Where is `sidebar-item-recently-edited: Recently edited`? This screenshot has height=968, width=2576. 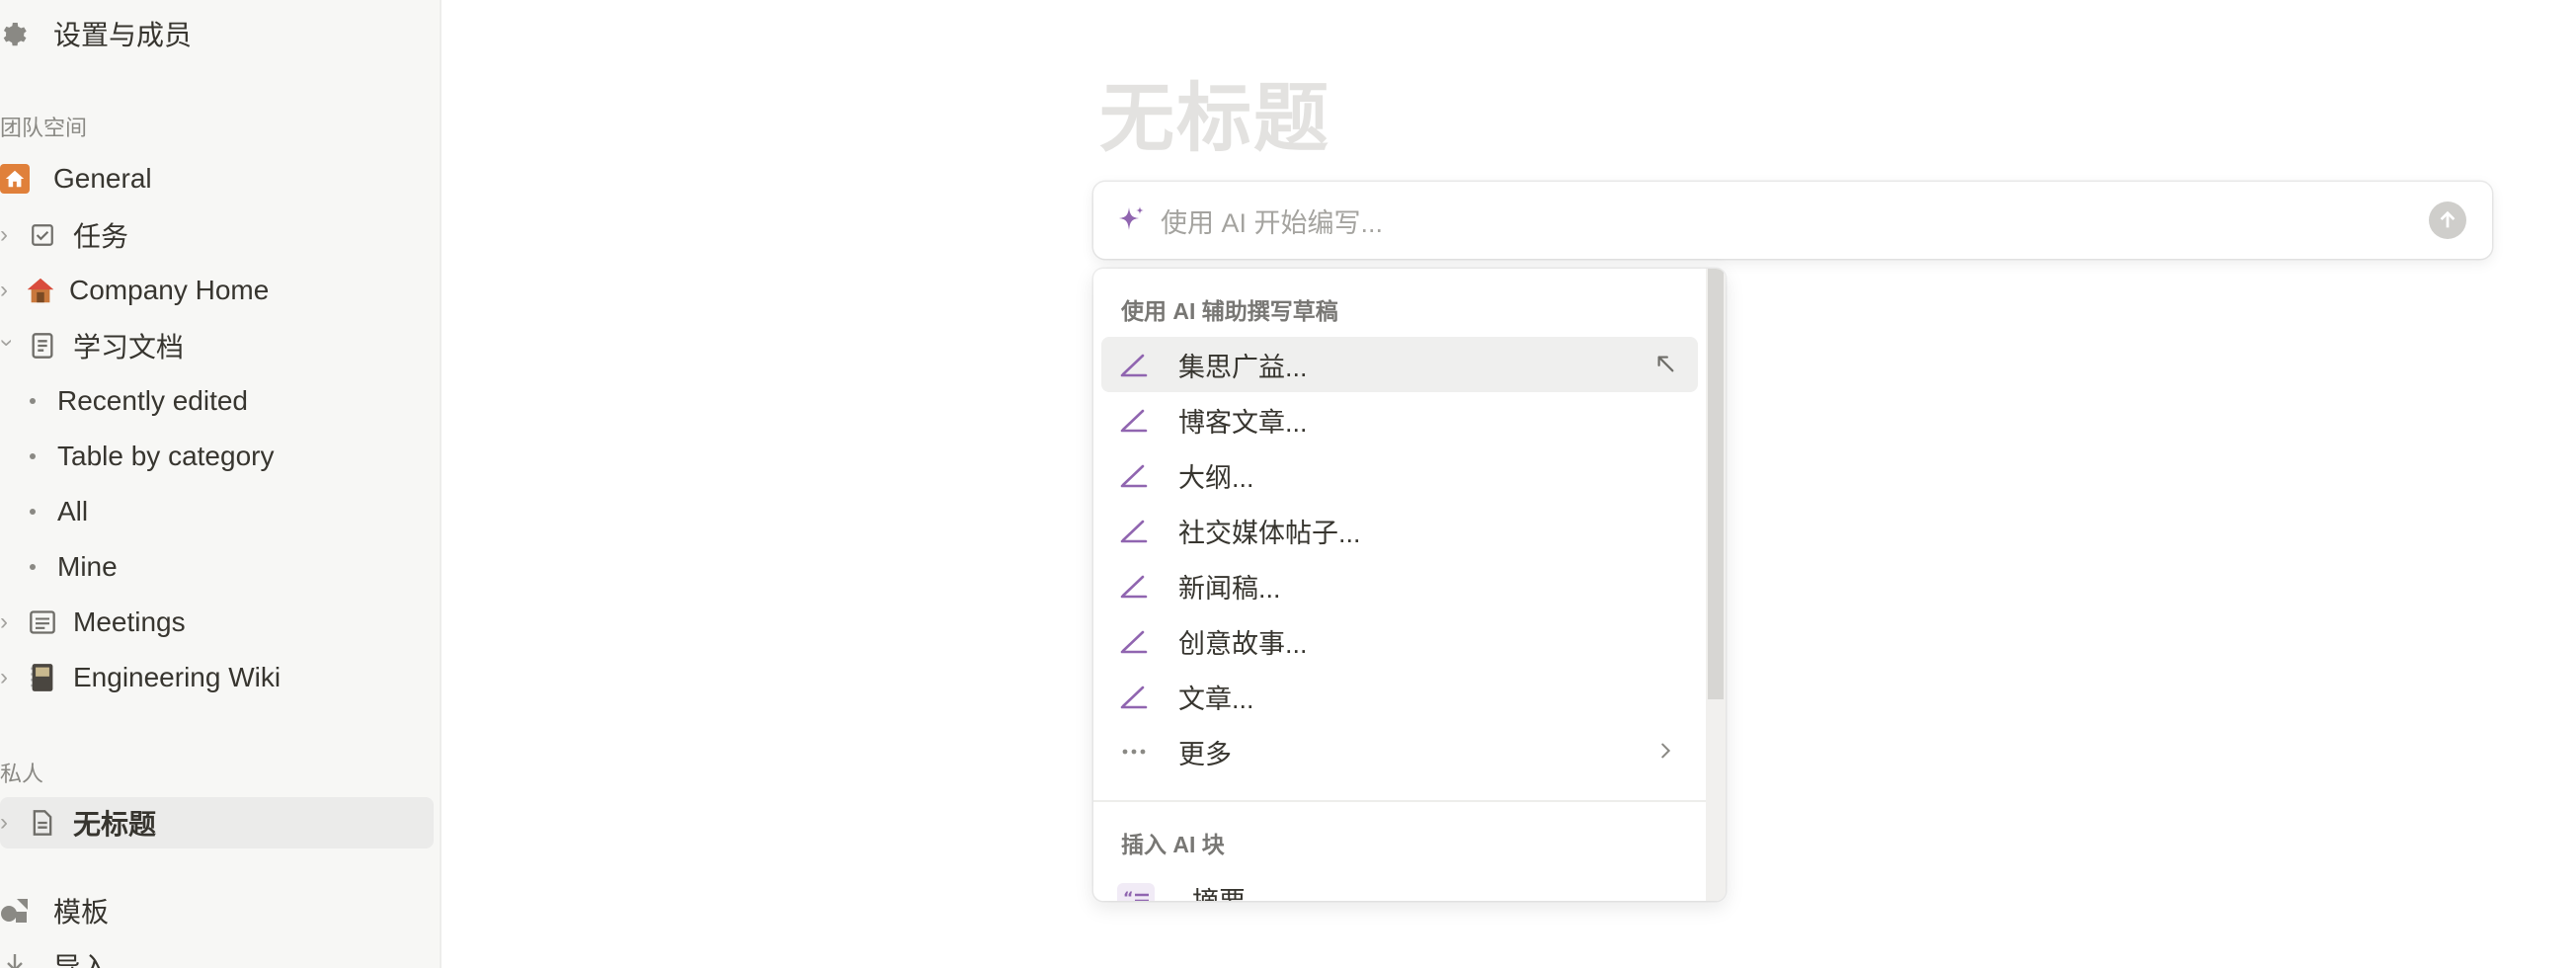
sidebar-item-recently-edited: Recently edited is located at coordinates (216, 401).